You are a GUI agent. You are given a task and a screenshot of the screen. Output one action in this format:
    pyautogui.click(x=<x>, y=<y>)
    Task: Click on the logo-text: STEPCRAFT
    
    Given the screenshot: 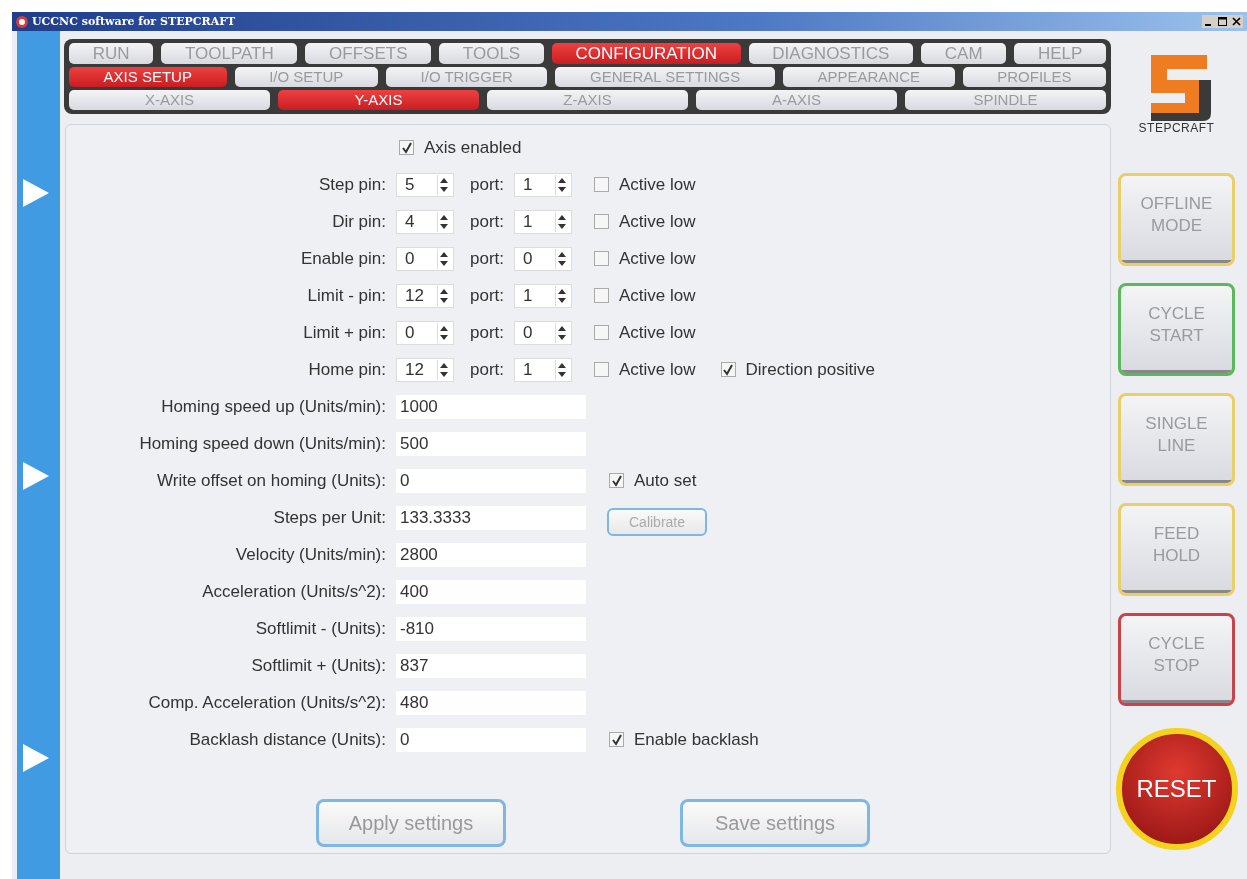 What is the action you would take?
    pyautogui.click(x=1176, y=128)
    